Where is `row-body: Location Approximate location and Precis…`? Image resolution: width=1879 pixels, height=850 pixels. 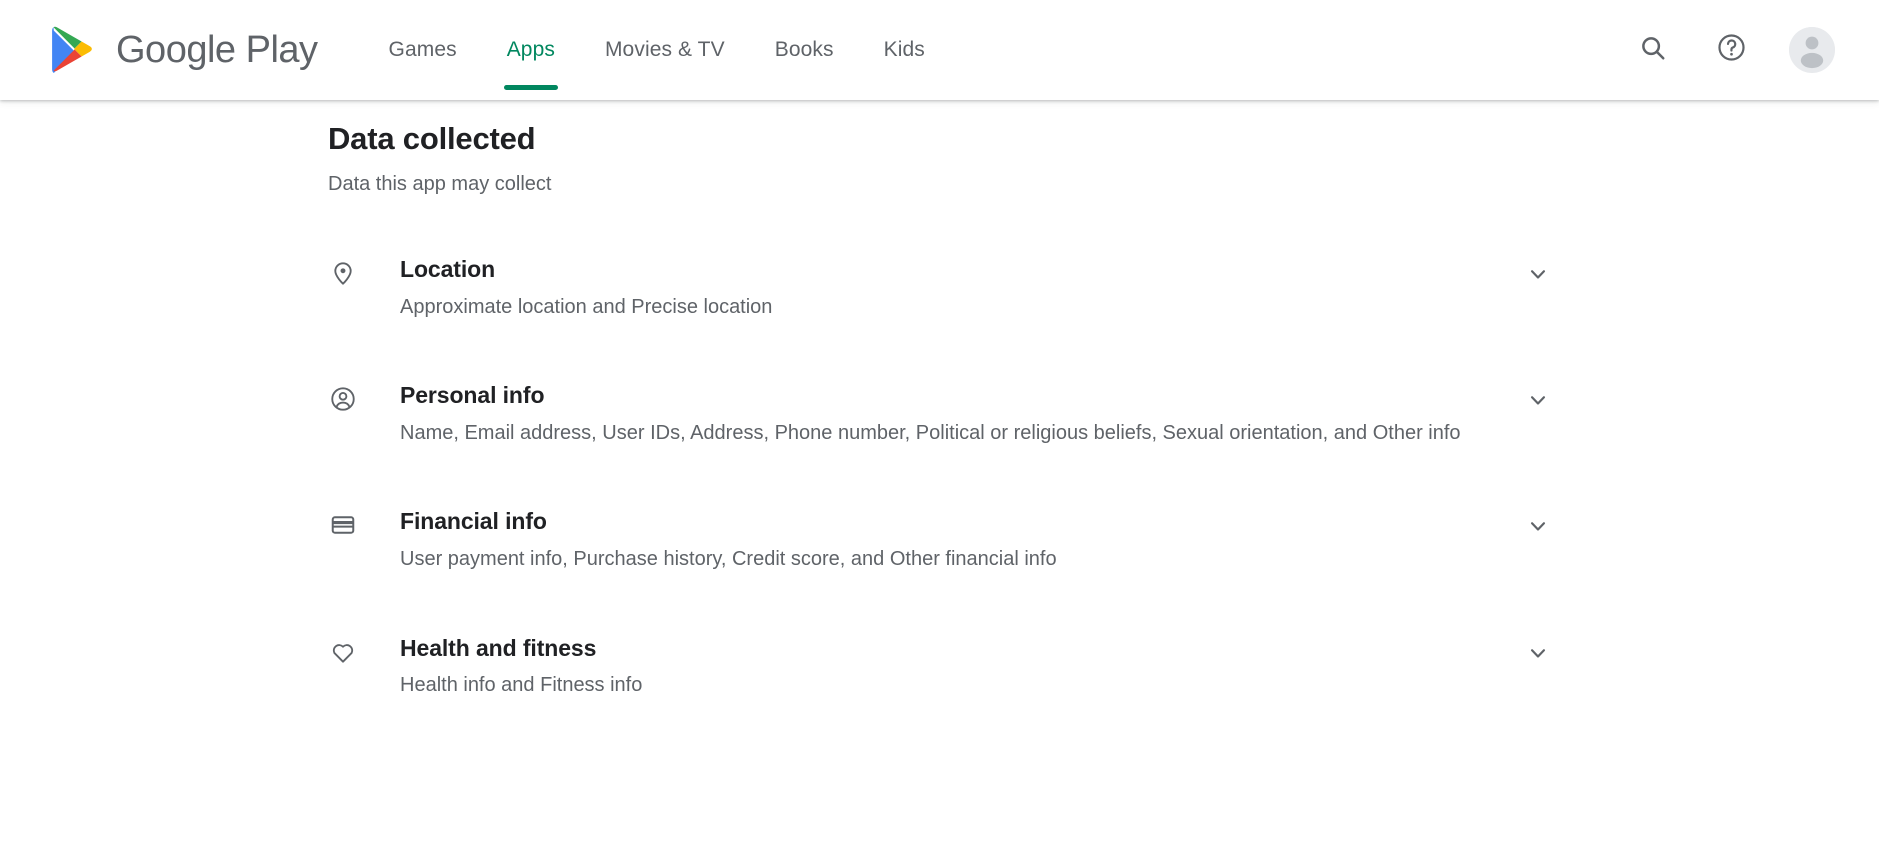
row-body: Location Approximate location and Precis… is located at coordinates (939, 289).